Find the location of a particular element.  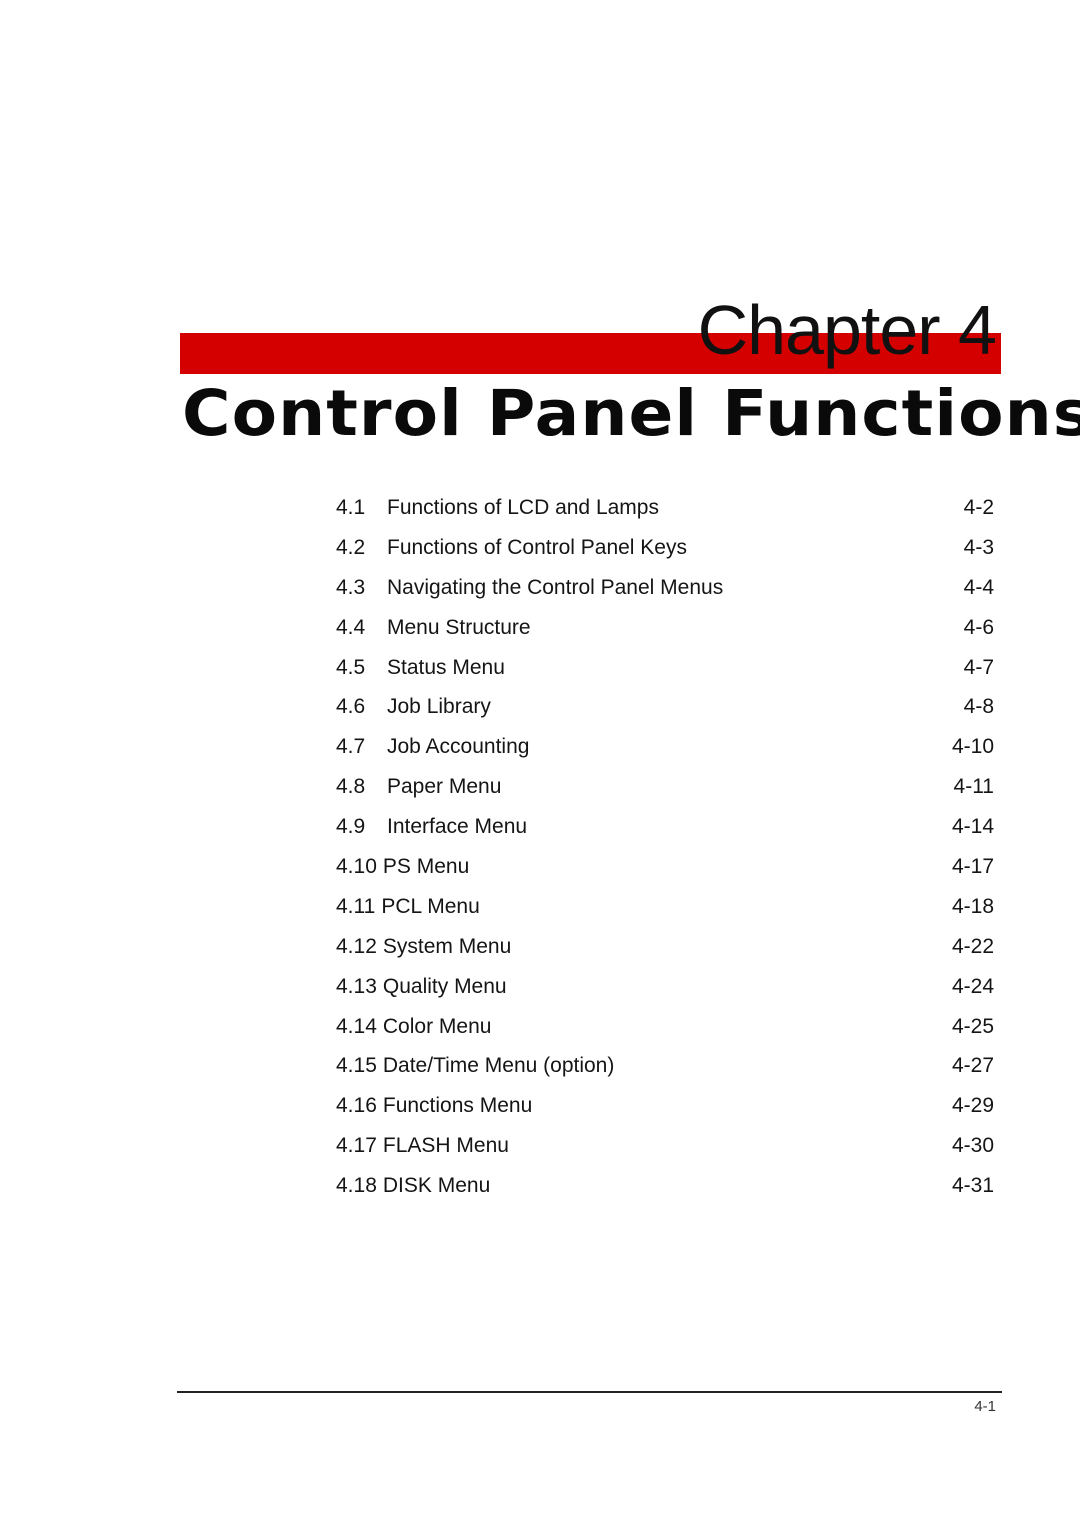

toc-entry-title: Job Library is located at coordinates (439, 707).